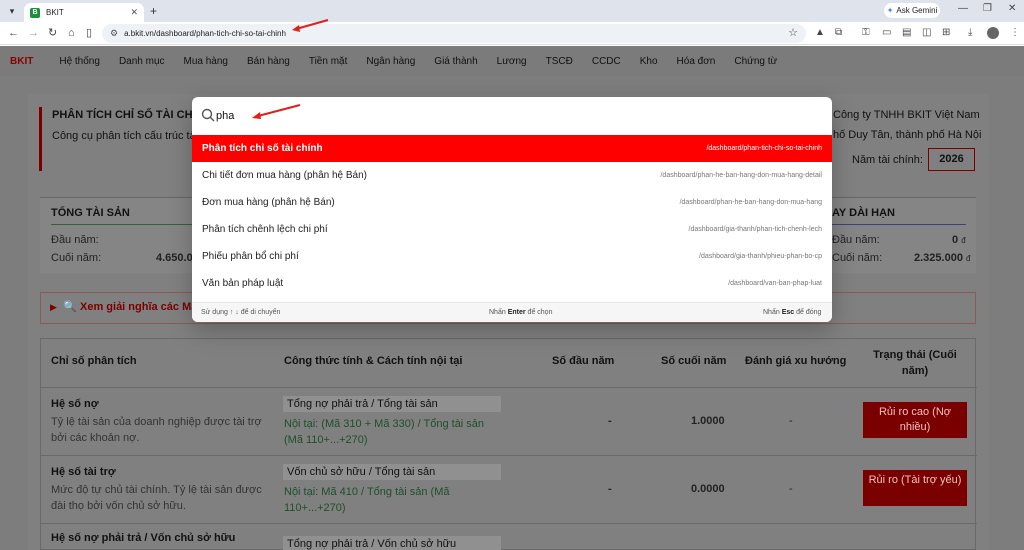 This screenshot has width=1024, height=550. Describe the element at coordinates (143, 538) in the screenshot. I see `ratio-name: Hệ số nợ phải trả / Vốn chủ sở hữu` at that location.